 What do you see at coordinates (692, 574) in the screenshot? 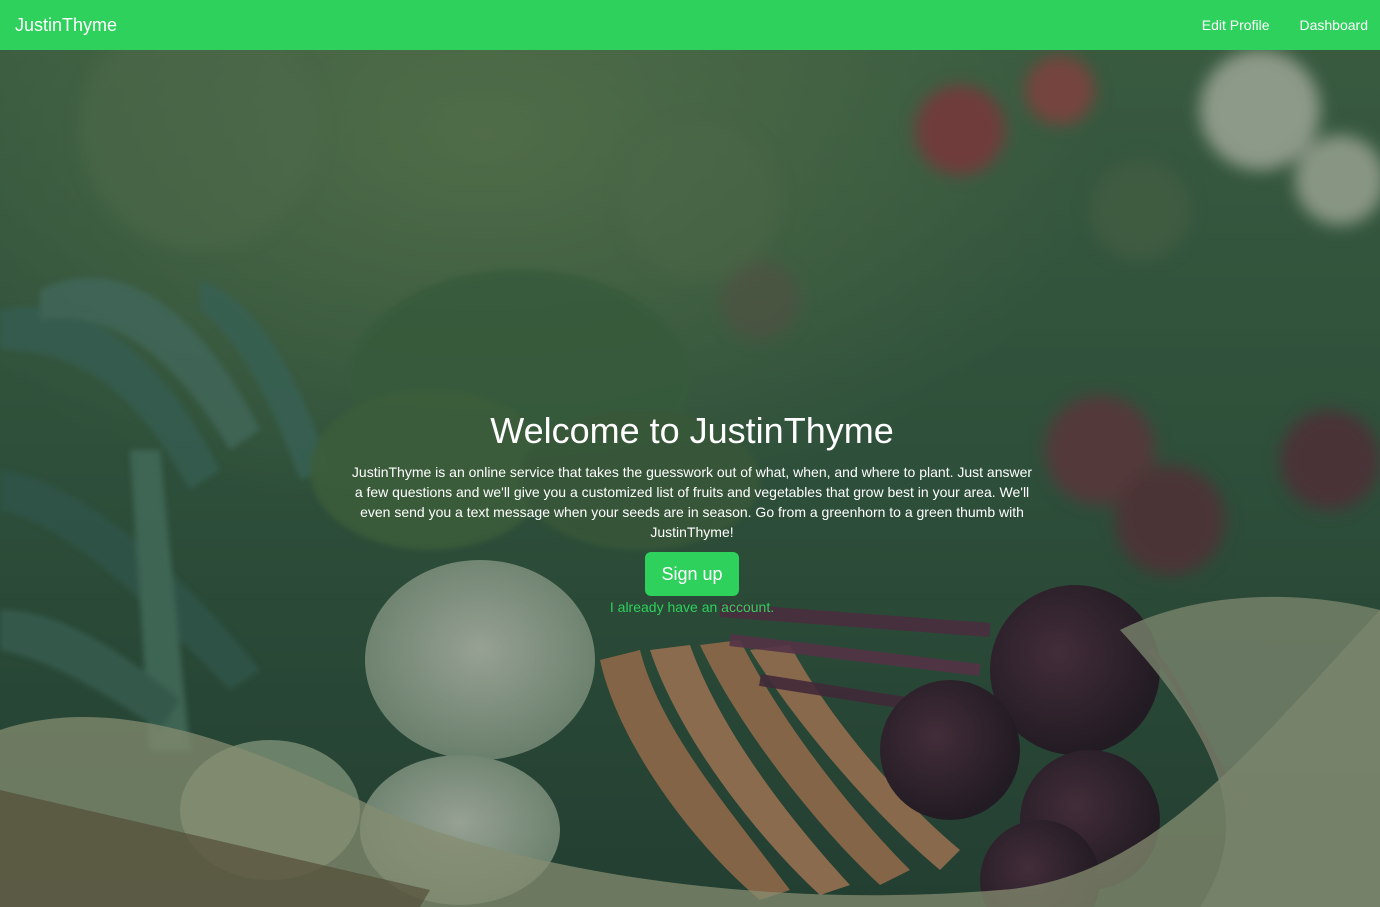
I see `signup-button: Sign up` at bounding box center [692, 574].